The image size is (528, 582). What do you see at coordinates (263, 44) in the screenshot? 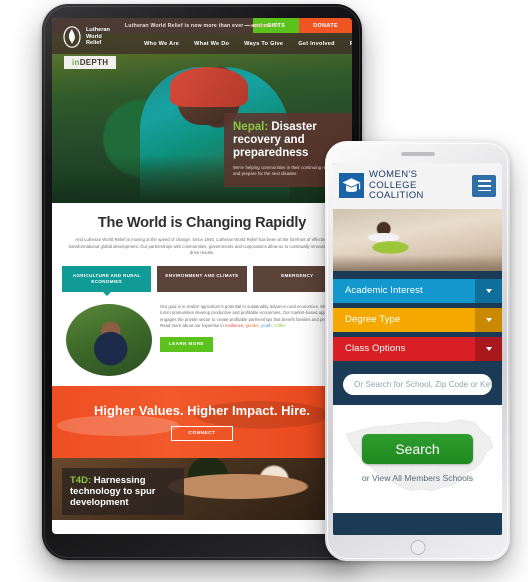
I see `nav-item-ways-to-give: Ways To Give` at bounding box center [263, 44].